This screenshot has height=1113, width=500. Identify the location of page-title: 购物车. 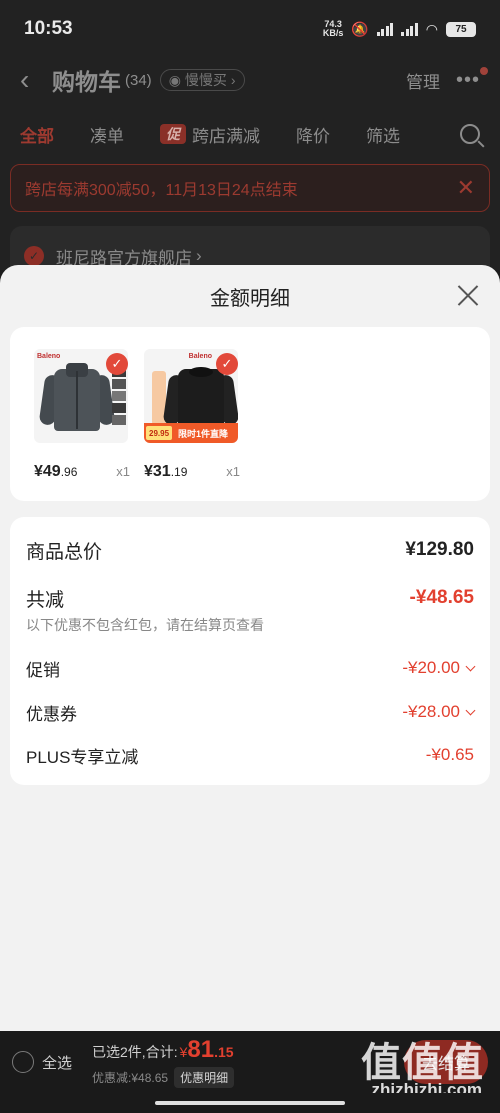
(86, 82).